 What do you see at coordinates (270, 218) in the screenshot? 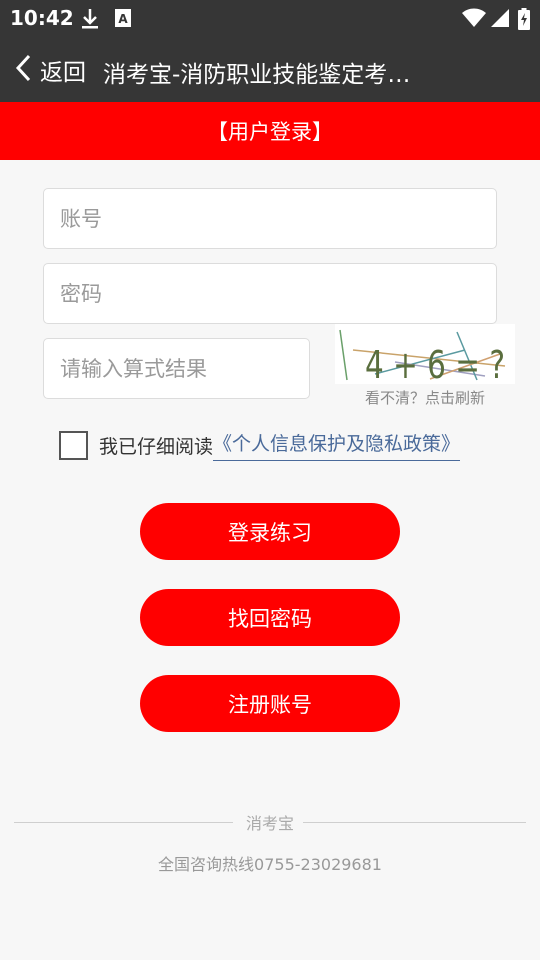
I see `account-input` at bounding box center [270, 218].